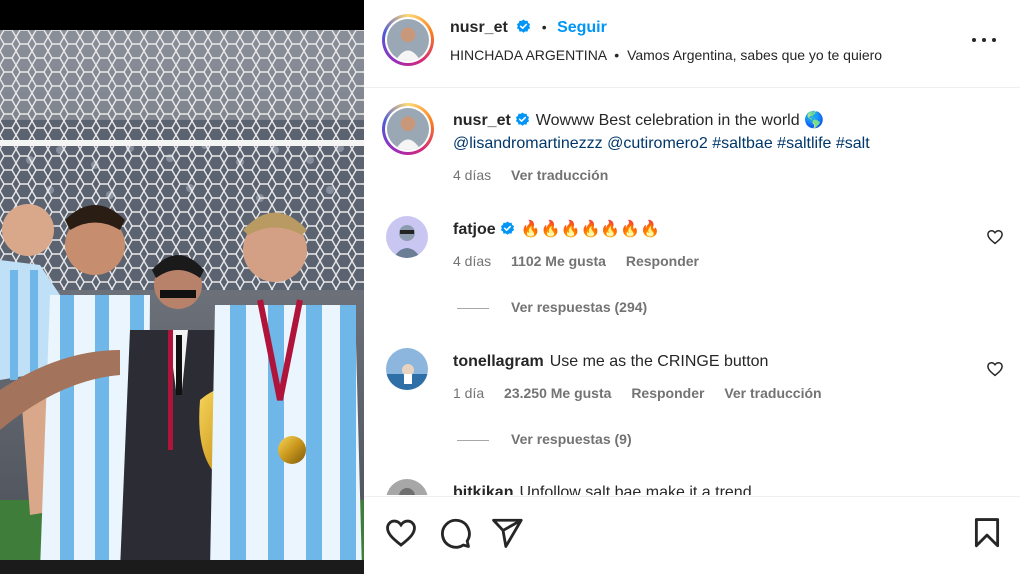 Image resolution: width=1020 pixels, height=574 pixels. What do you see at coordinates (987, 533) in the screenshot?
I see `bookmark-icon` at bounding box center [987, 533].